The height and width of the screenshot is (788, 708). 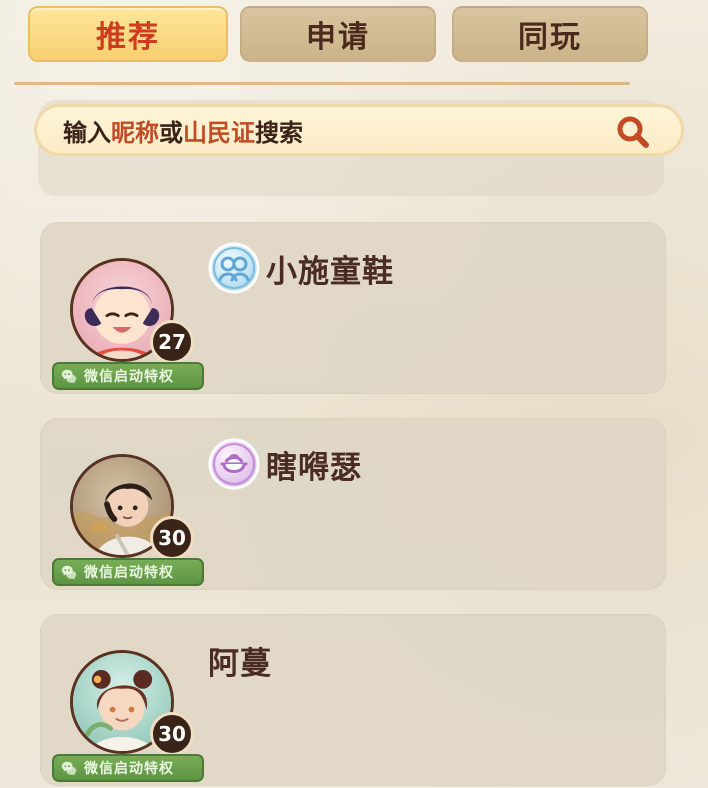 I want to click on search-placeholder-nickname: 昵称, so click(x=135, y=132).